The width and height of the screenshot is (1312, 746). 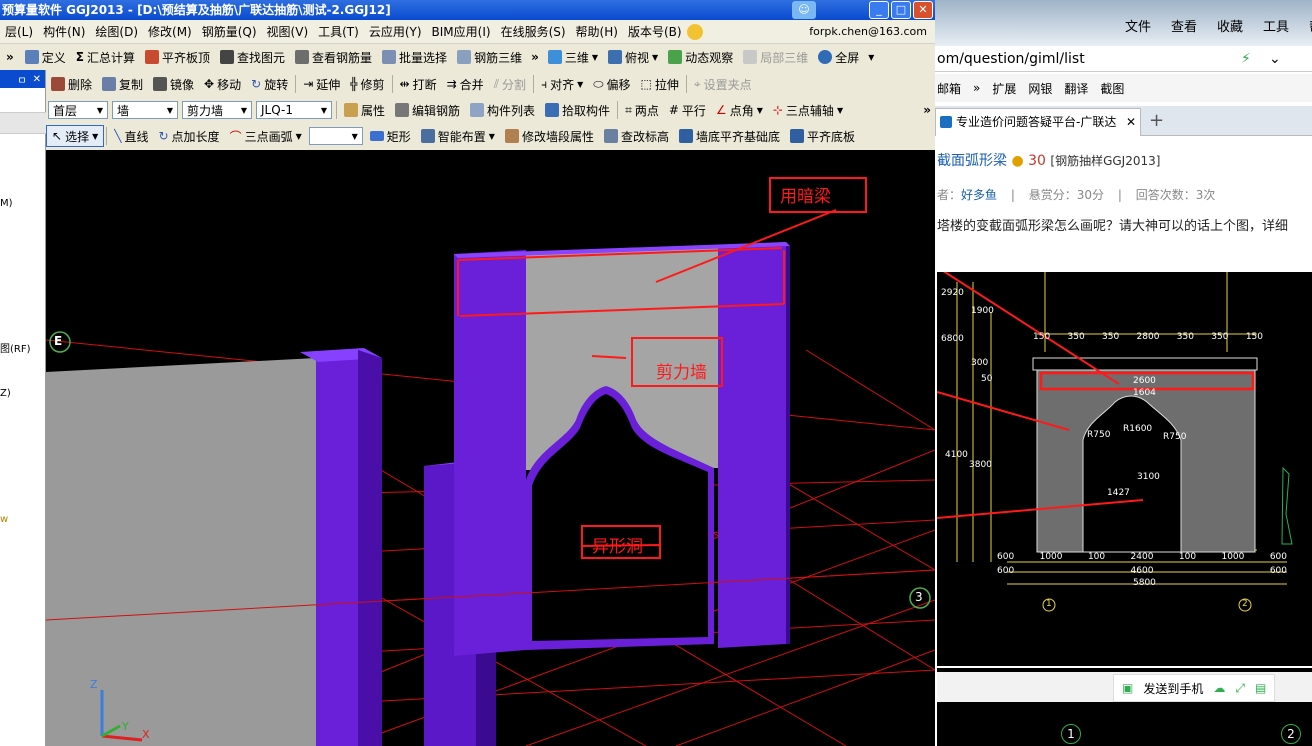 What do you see at coordinates (1131, 122) in the screenshot?
I see `tab-close-icon: ✕` at bounding box center [1131, 122].